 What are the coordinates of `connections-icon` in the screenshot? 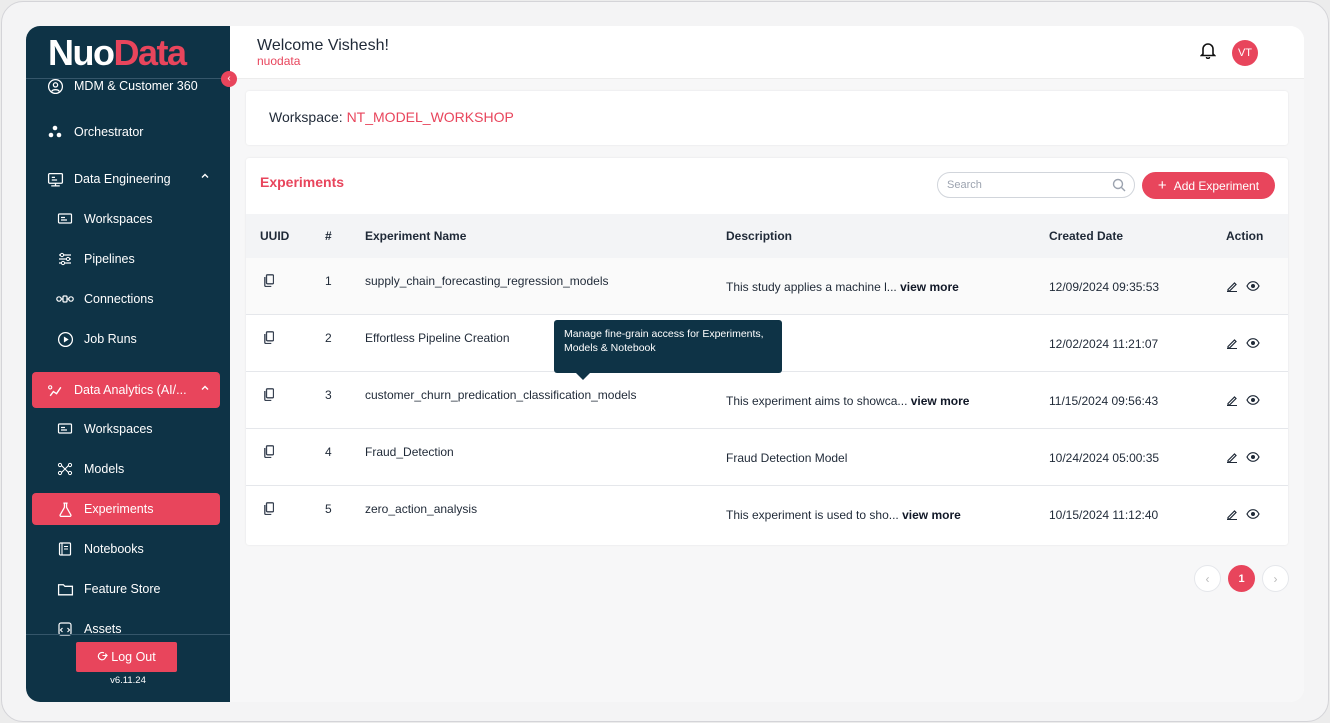 It's located at (65, 299).